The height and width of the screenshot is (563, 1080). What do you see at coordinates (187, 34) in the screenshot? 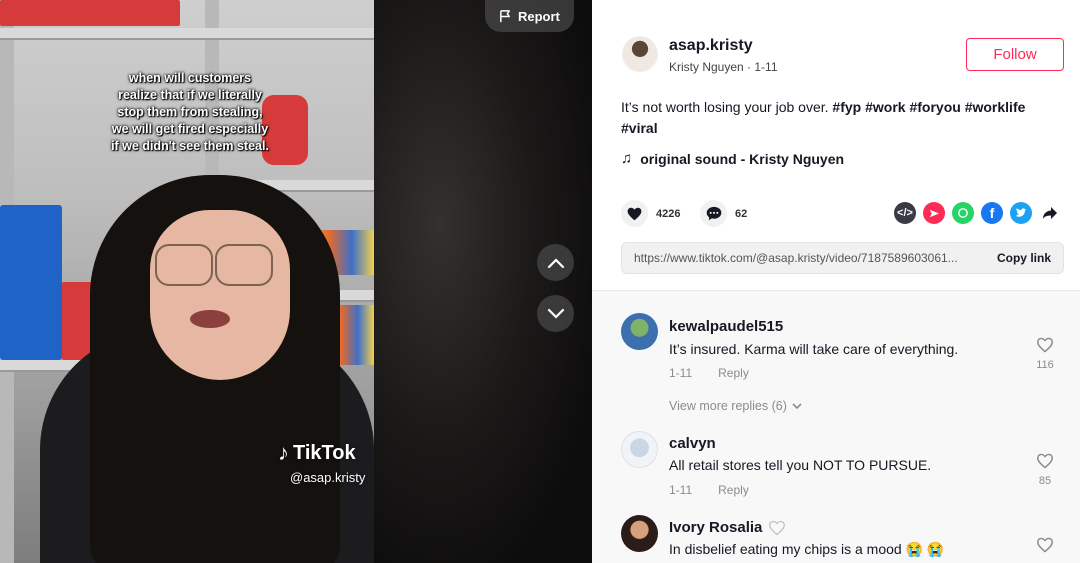
I see `shelf` at bounding box center [187, 34].